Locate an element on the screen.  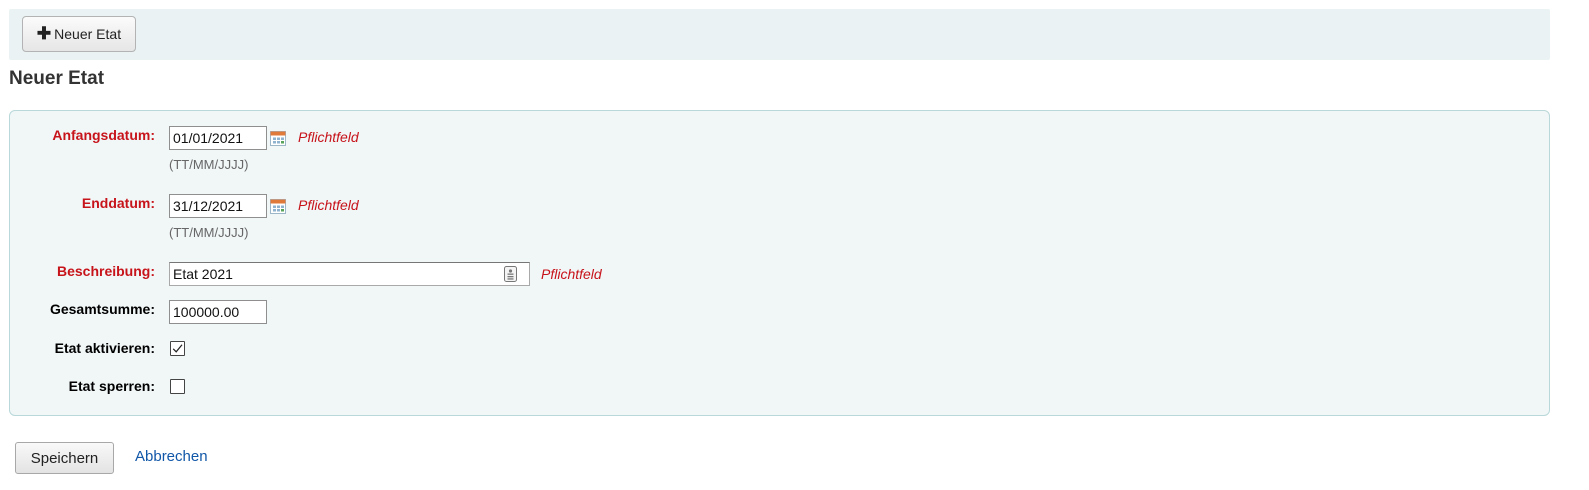
description-required: Pflichtfeld is located at coordinates (571, 274).